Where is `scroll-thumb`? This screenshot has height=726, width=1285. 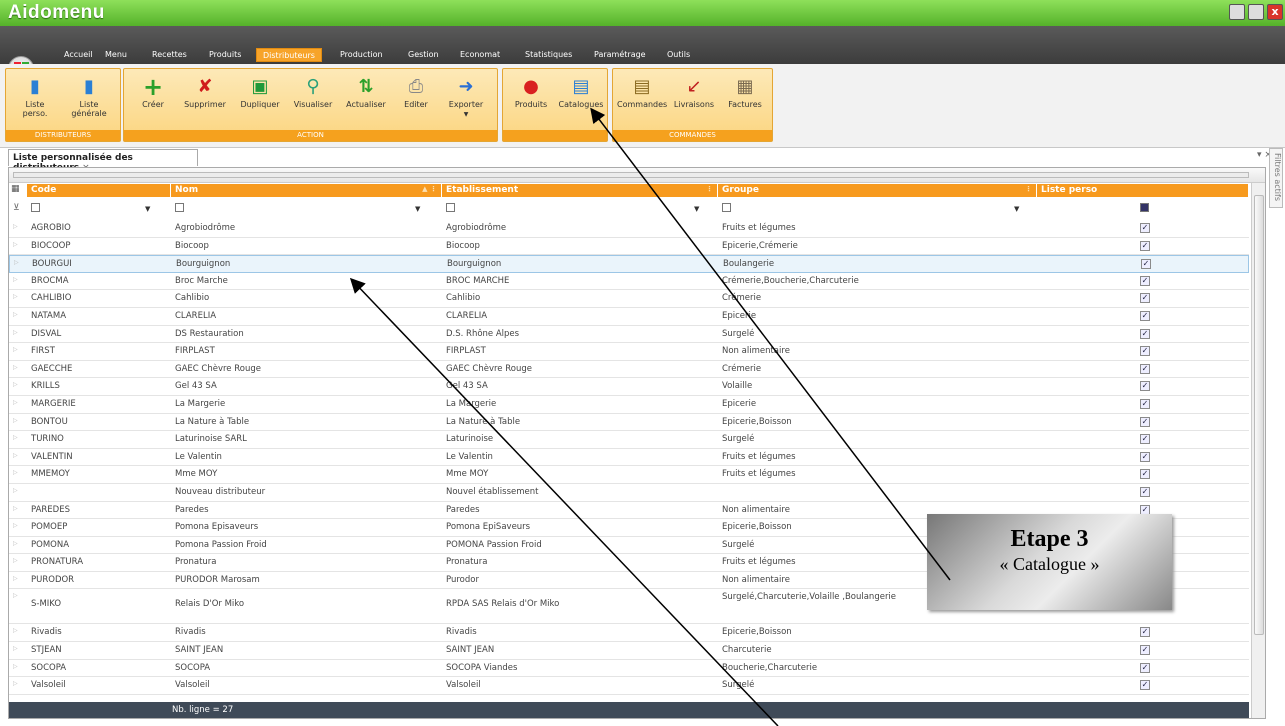
scroll-thumb is located at coordinates (1259, 415).